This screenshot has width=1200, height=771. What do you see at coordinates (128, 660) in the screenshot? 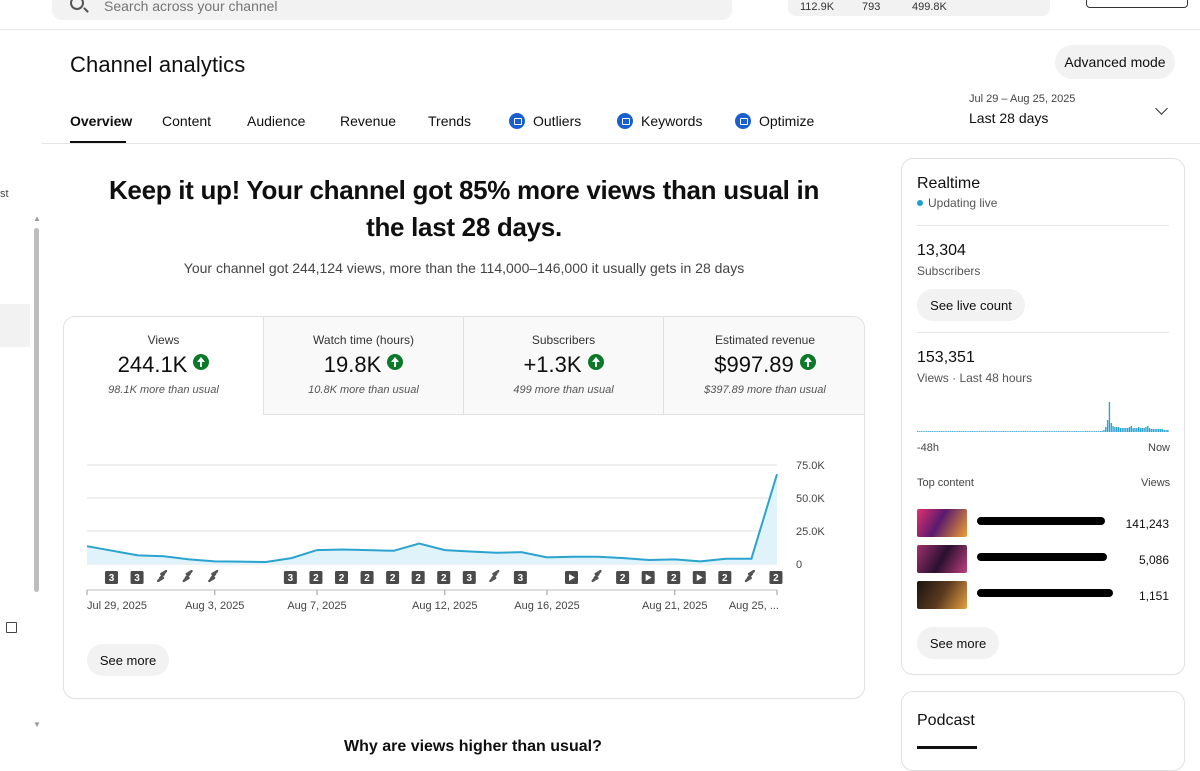
I see `see-more-button: See more` at bounding box center [128, 660].